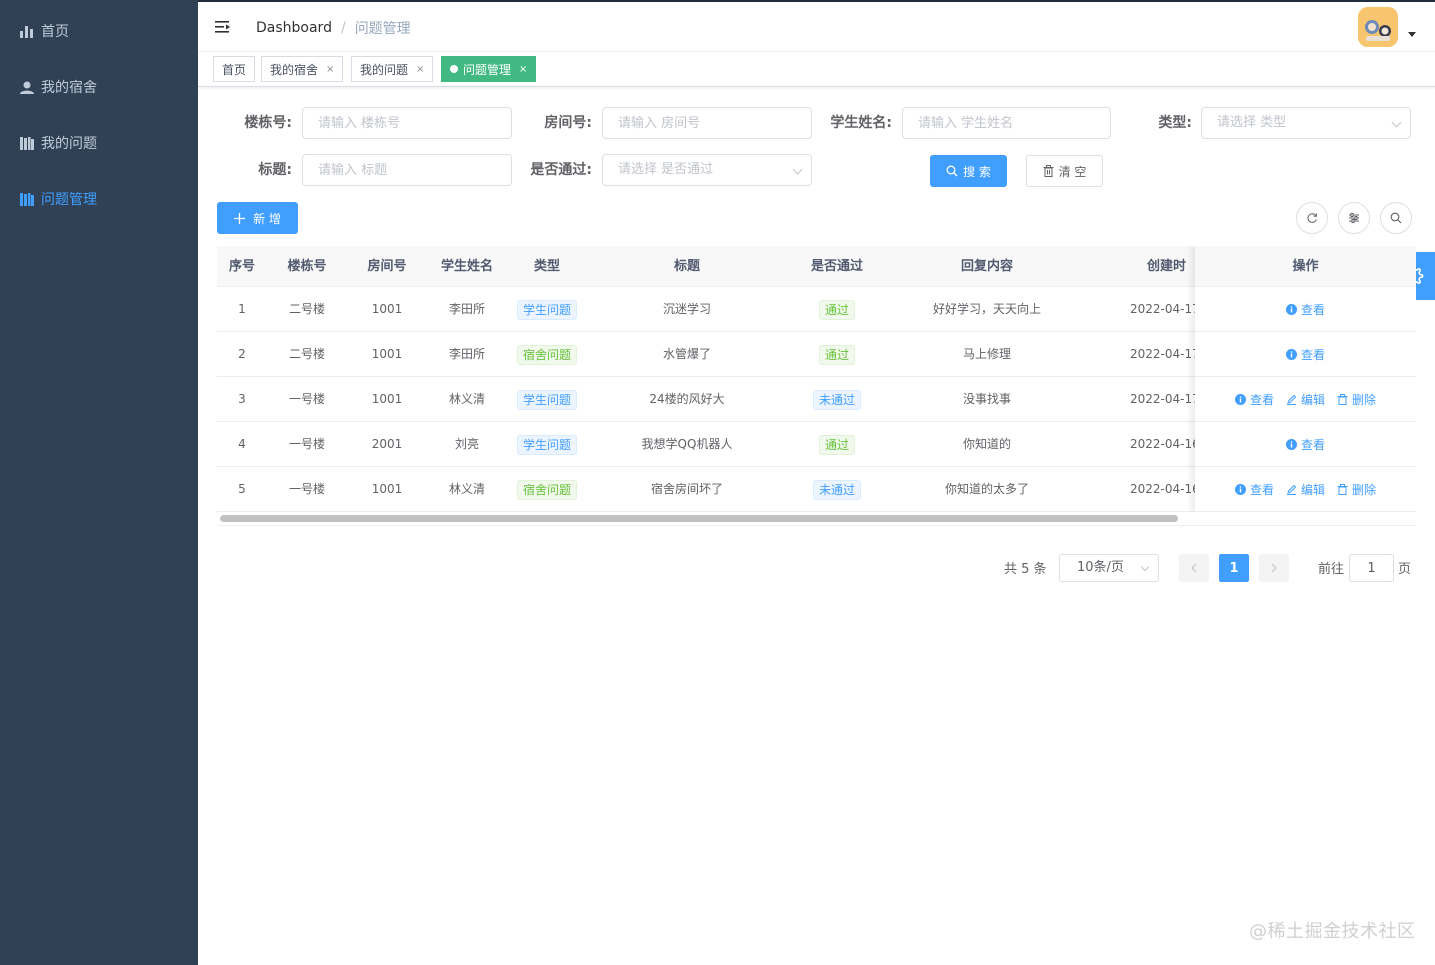 The width and height of the screenshot is (1435, 965). Describe the element at coordinates (240, 218) in the screenshot. I see `plus-icon` at that location.